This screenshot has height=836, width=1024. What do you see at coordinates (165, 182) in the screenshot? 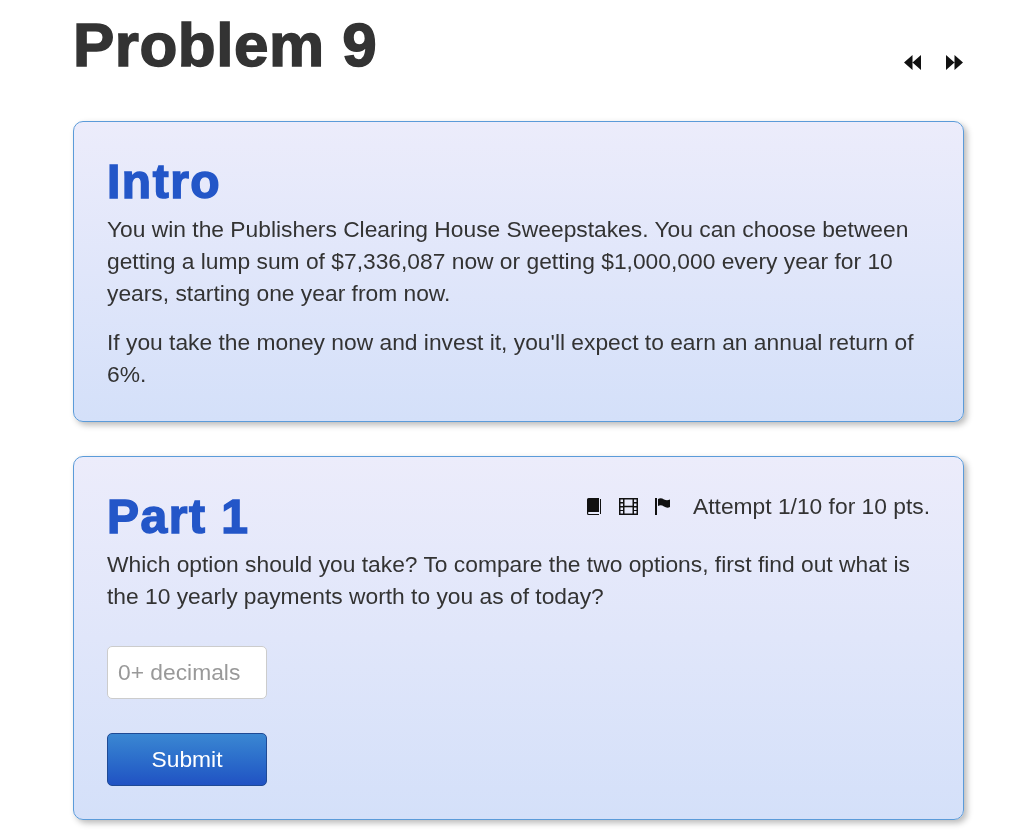
I see `intro-heading: Intro` at bounding box center [165, 182].